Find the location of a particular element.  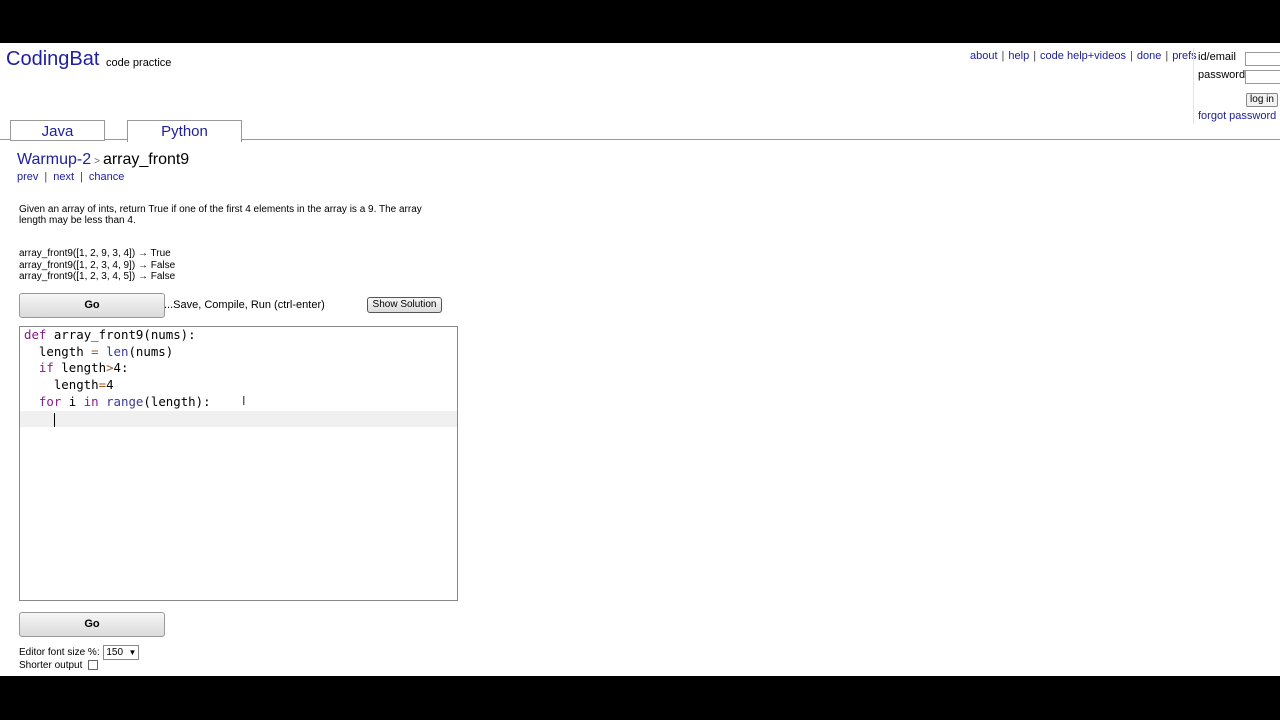

show-solution-button: Show Solution is located at coordinates (404, 305).